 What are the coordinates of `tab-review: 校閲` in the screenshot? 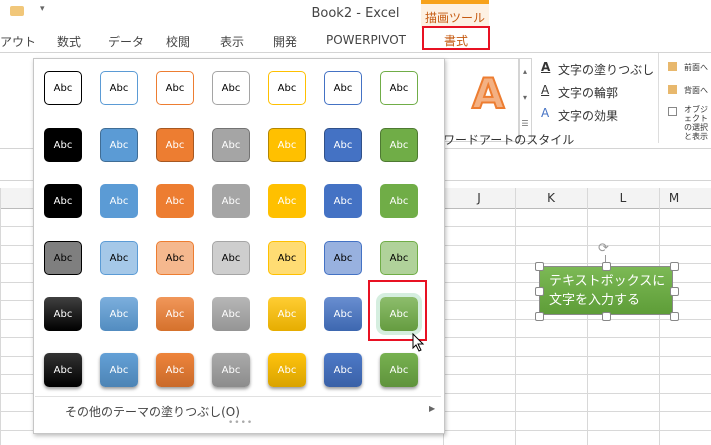 It's located at (178, 41).